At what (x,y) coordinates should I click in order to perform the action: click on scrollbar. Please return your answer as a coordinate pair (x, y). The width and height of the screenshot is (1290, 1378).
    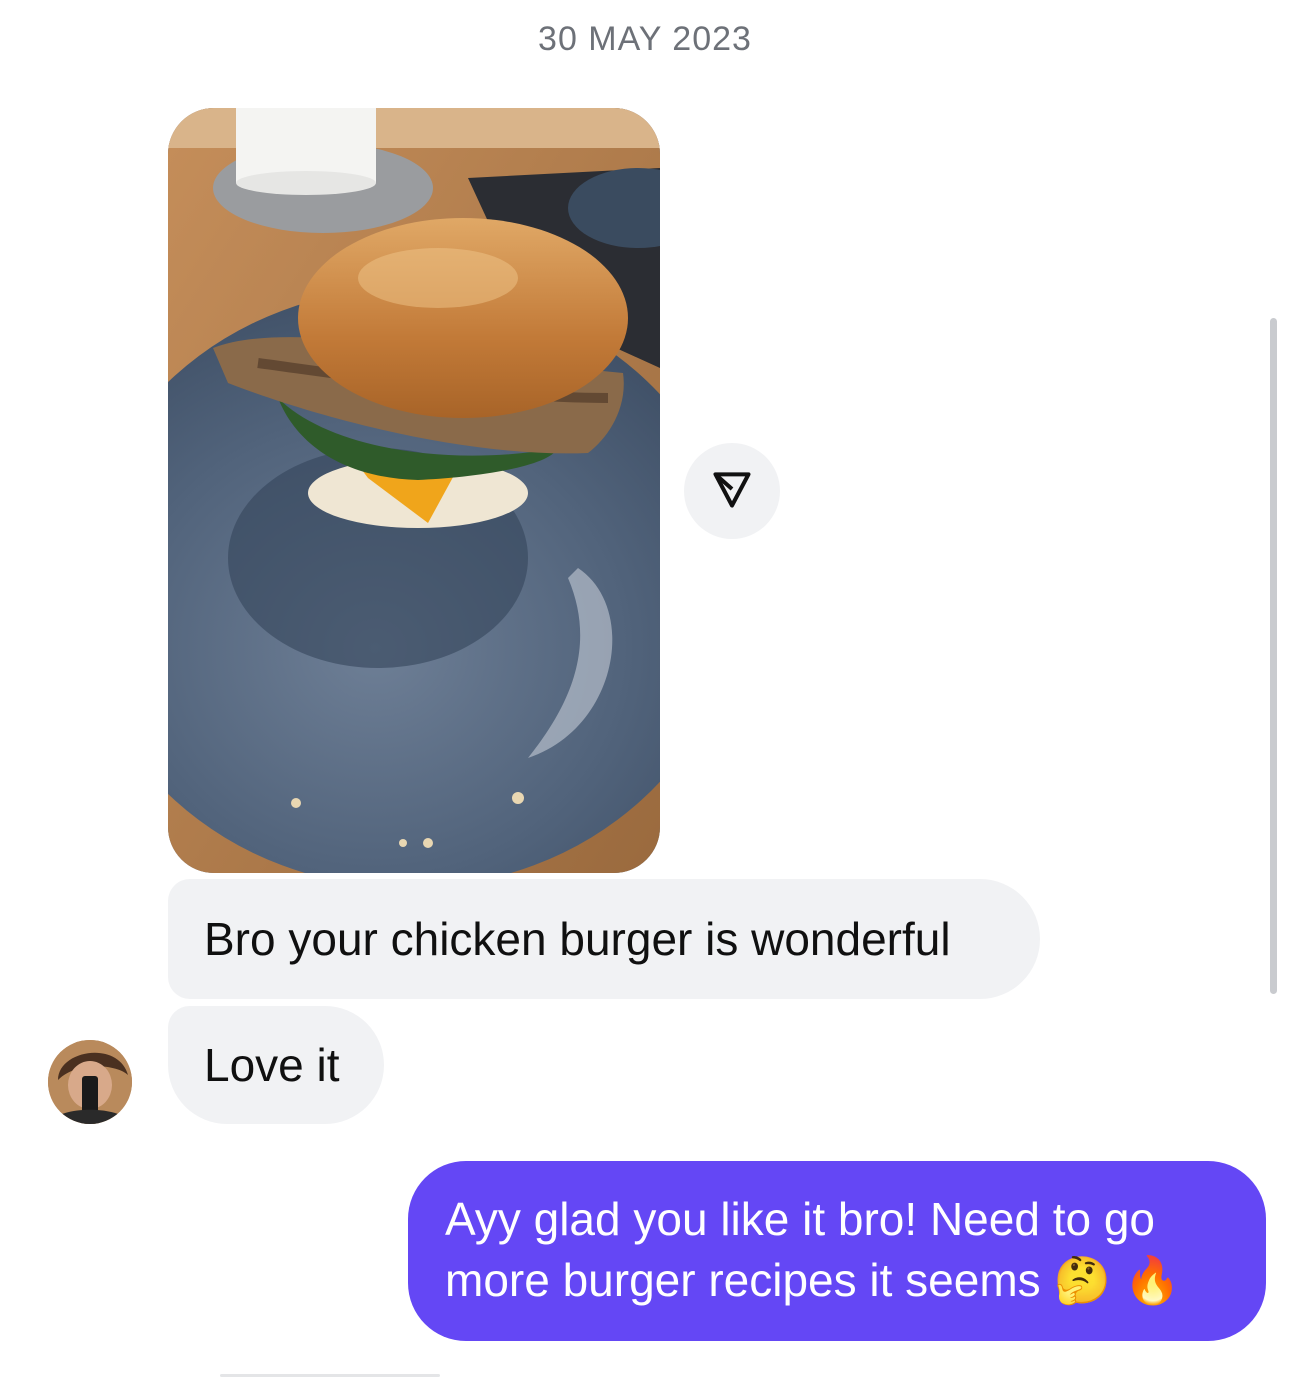
    Looking at the image, I should click on (1273, 656).